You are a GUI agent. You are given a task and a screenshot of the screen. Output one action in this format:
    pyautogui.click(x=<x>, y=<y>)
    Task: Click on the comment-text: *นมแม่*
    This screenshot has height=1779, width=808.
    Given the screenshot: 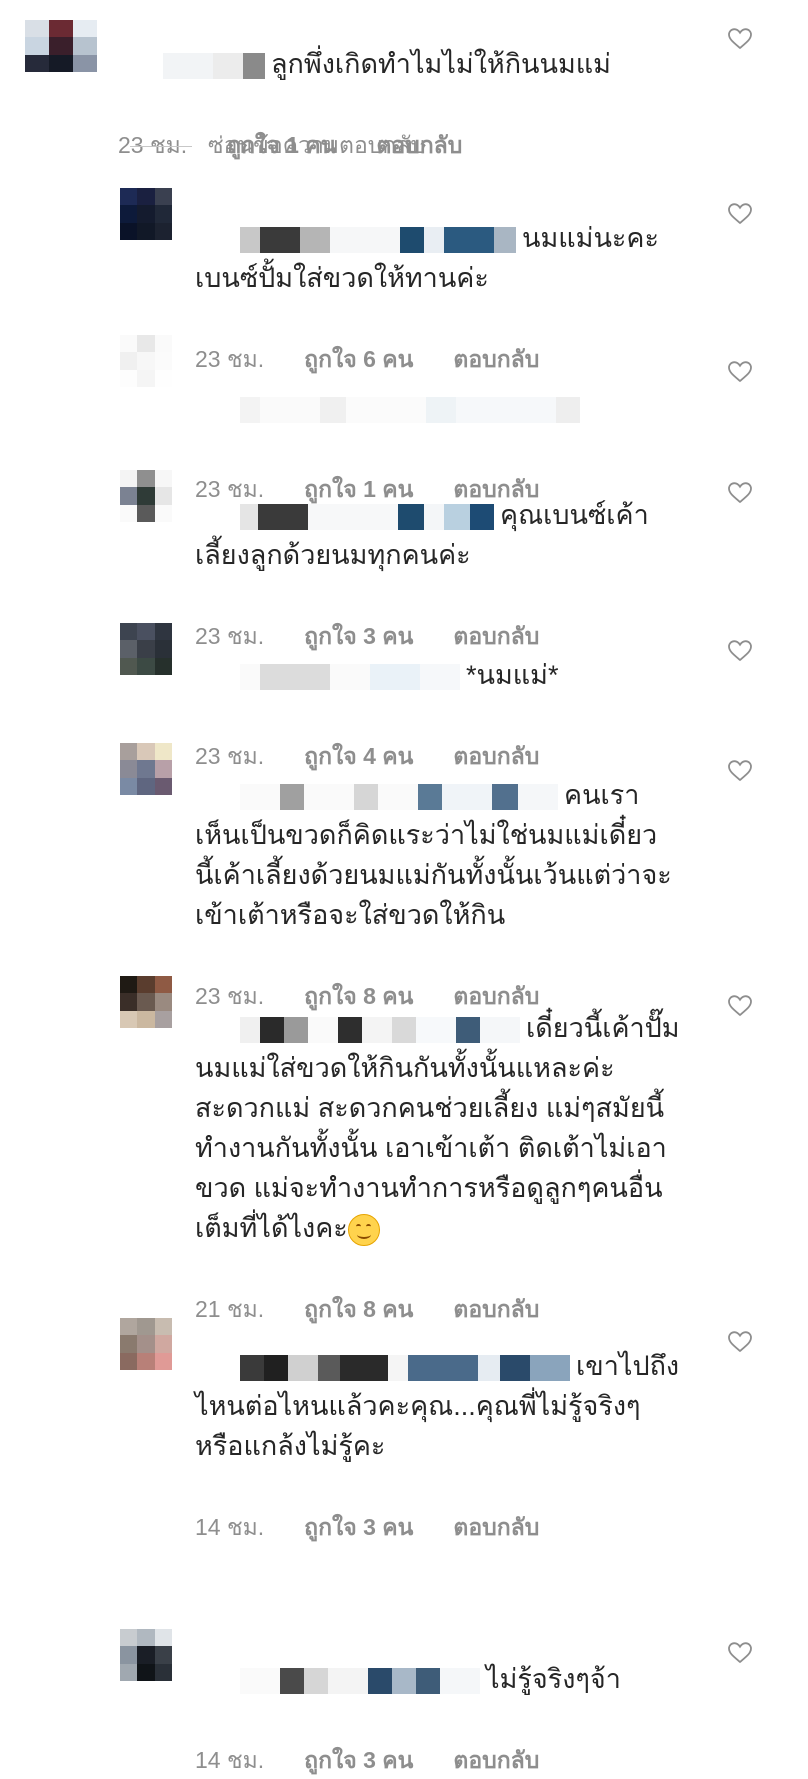 What is the action you would take?
    pyautogui.click(x=512, y=675)
    